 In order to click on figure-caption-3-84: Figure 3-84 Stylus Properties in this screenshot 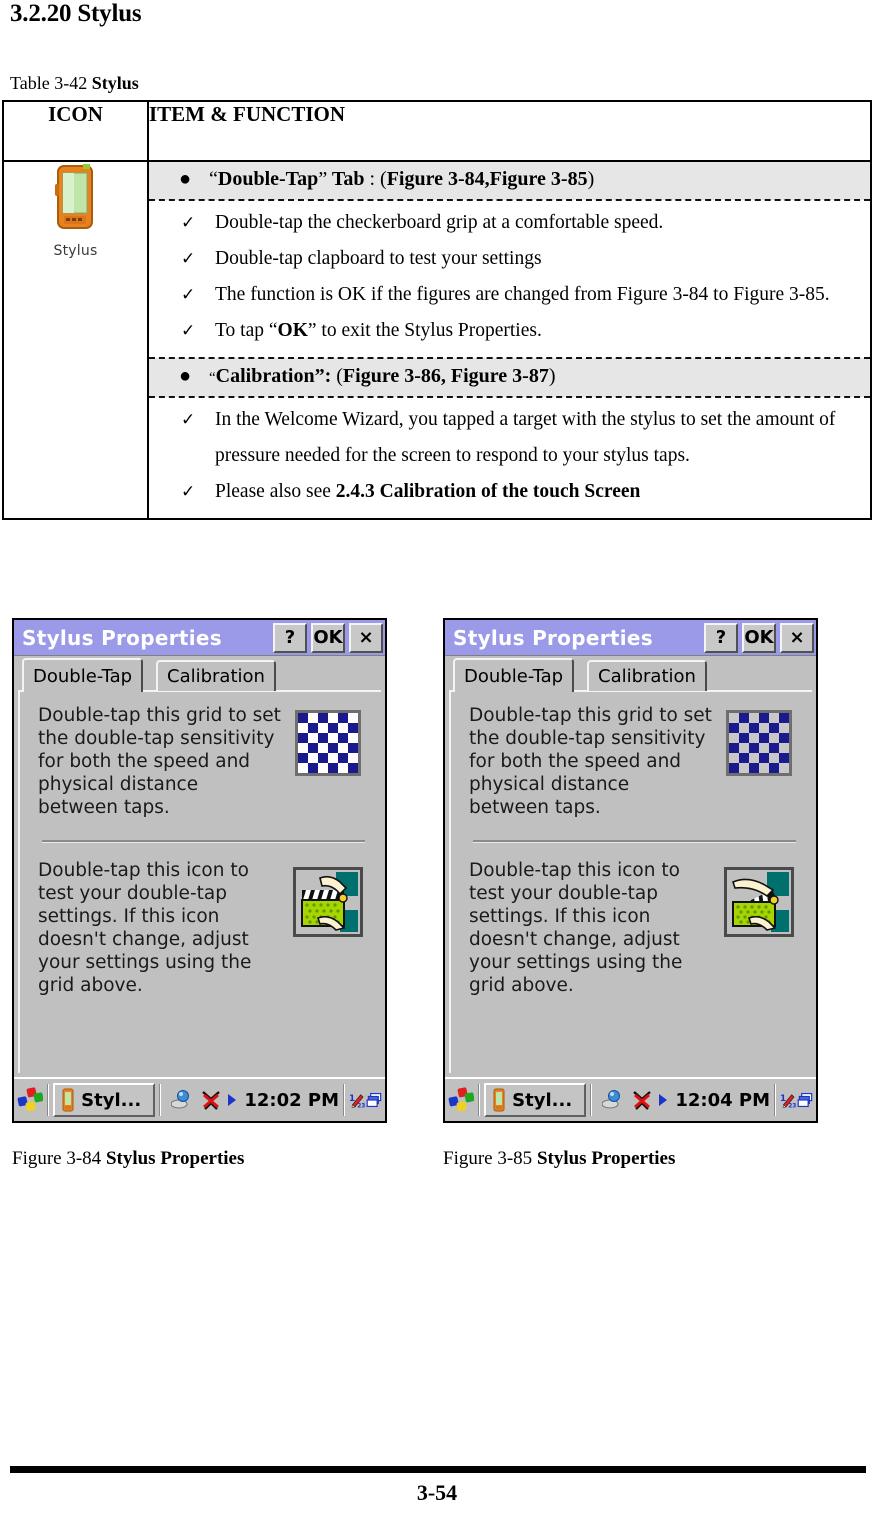, I will do `click(128, 1159)`.